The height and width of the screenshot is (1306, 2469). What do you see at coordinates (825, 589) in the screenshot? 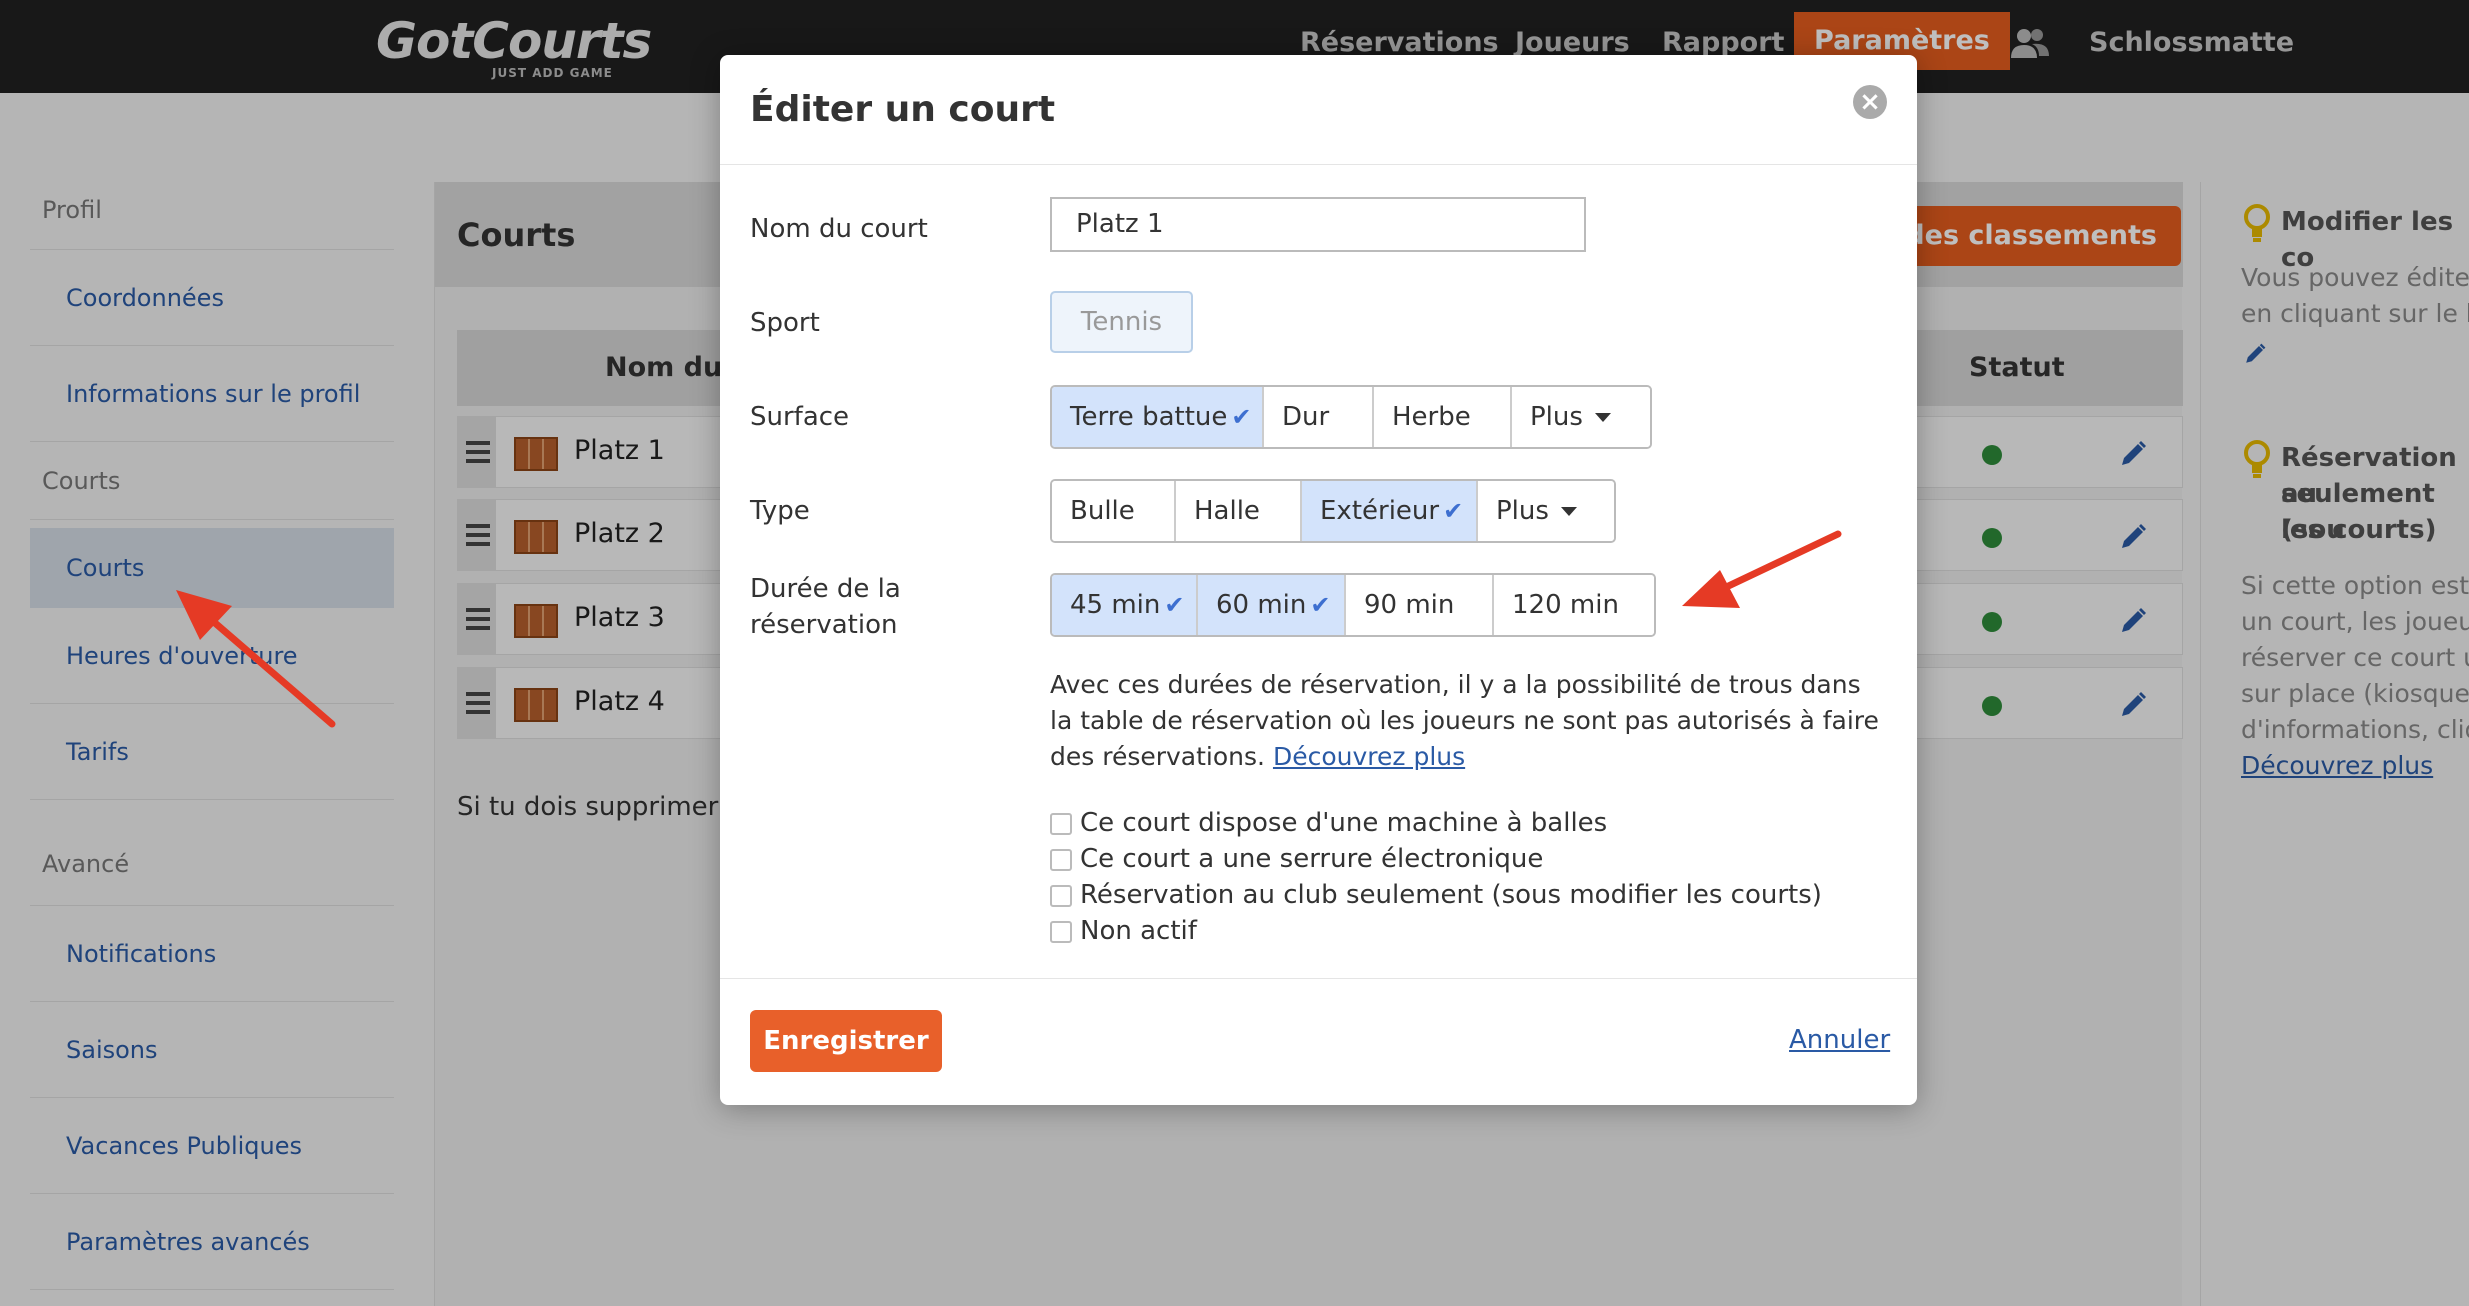
I see `duration-label: Durée de la` at bounding box center [825, 589].